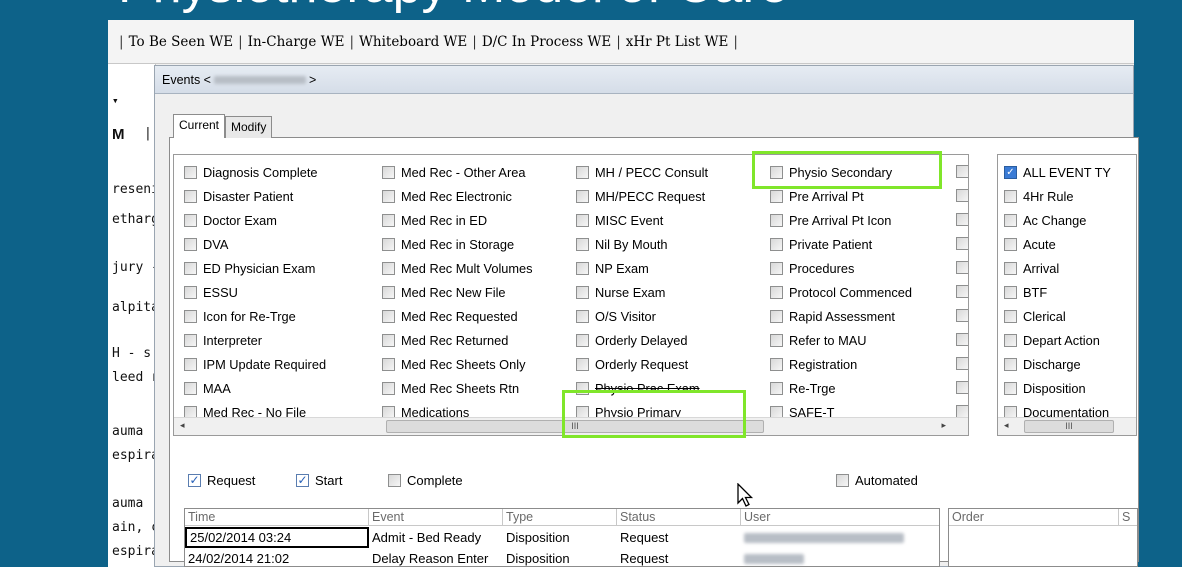 The width and height of the screenshot is (1182, 567). Describe the element at coordinates (238, 196) in the screenshot. I see `event-checkbox-item: Disaster Patient` at that location.